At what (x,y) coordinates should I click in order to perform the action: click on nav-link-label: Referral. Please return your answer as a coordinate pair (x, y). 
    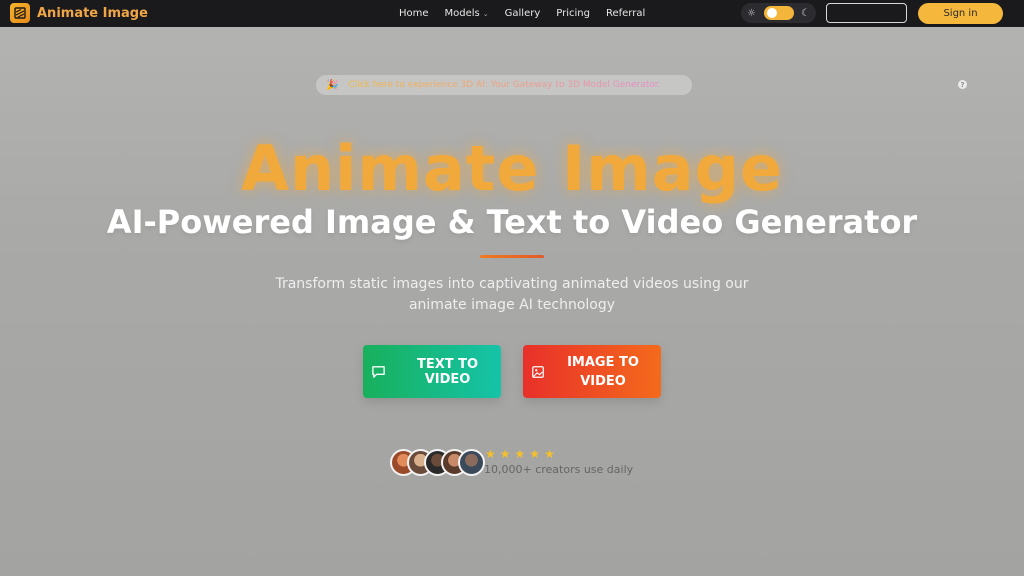
    Looking at the image, I should click on (625, 13).